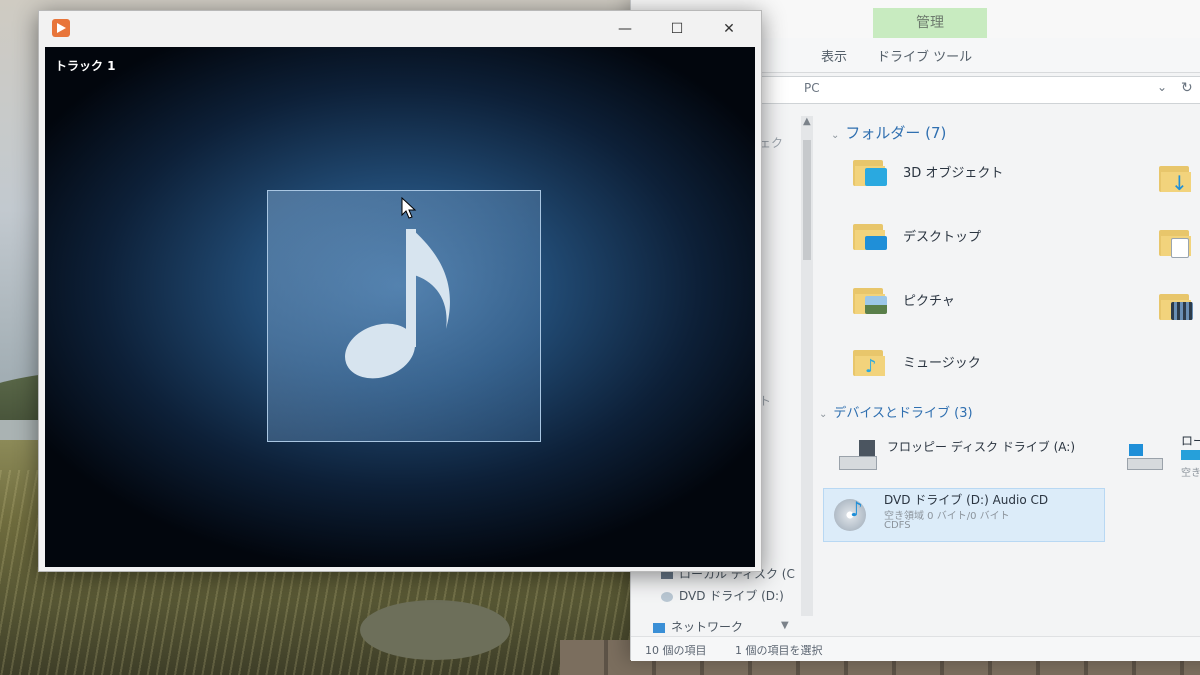 Image resolution: width=1200 pixels, height=675 pixels. Describe the element at coordinates (852, 515) in the screenshot. I see `audio-cd-icon: ♪` at that location.